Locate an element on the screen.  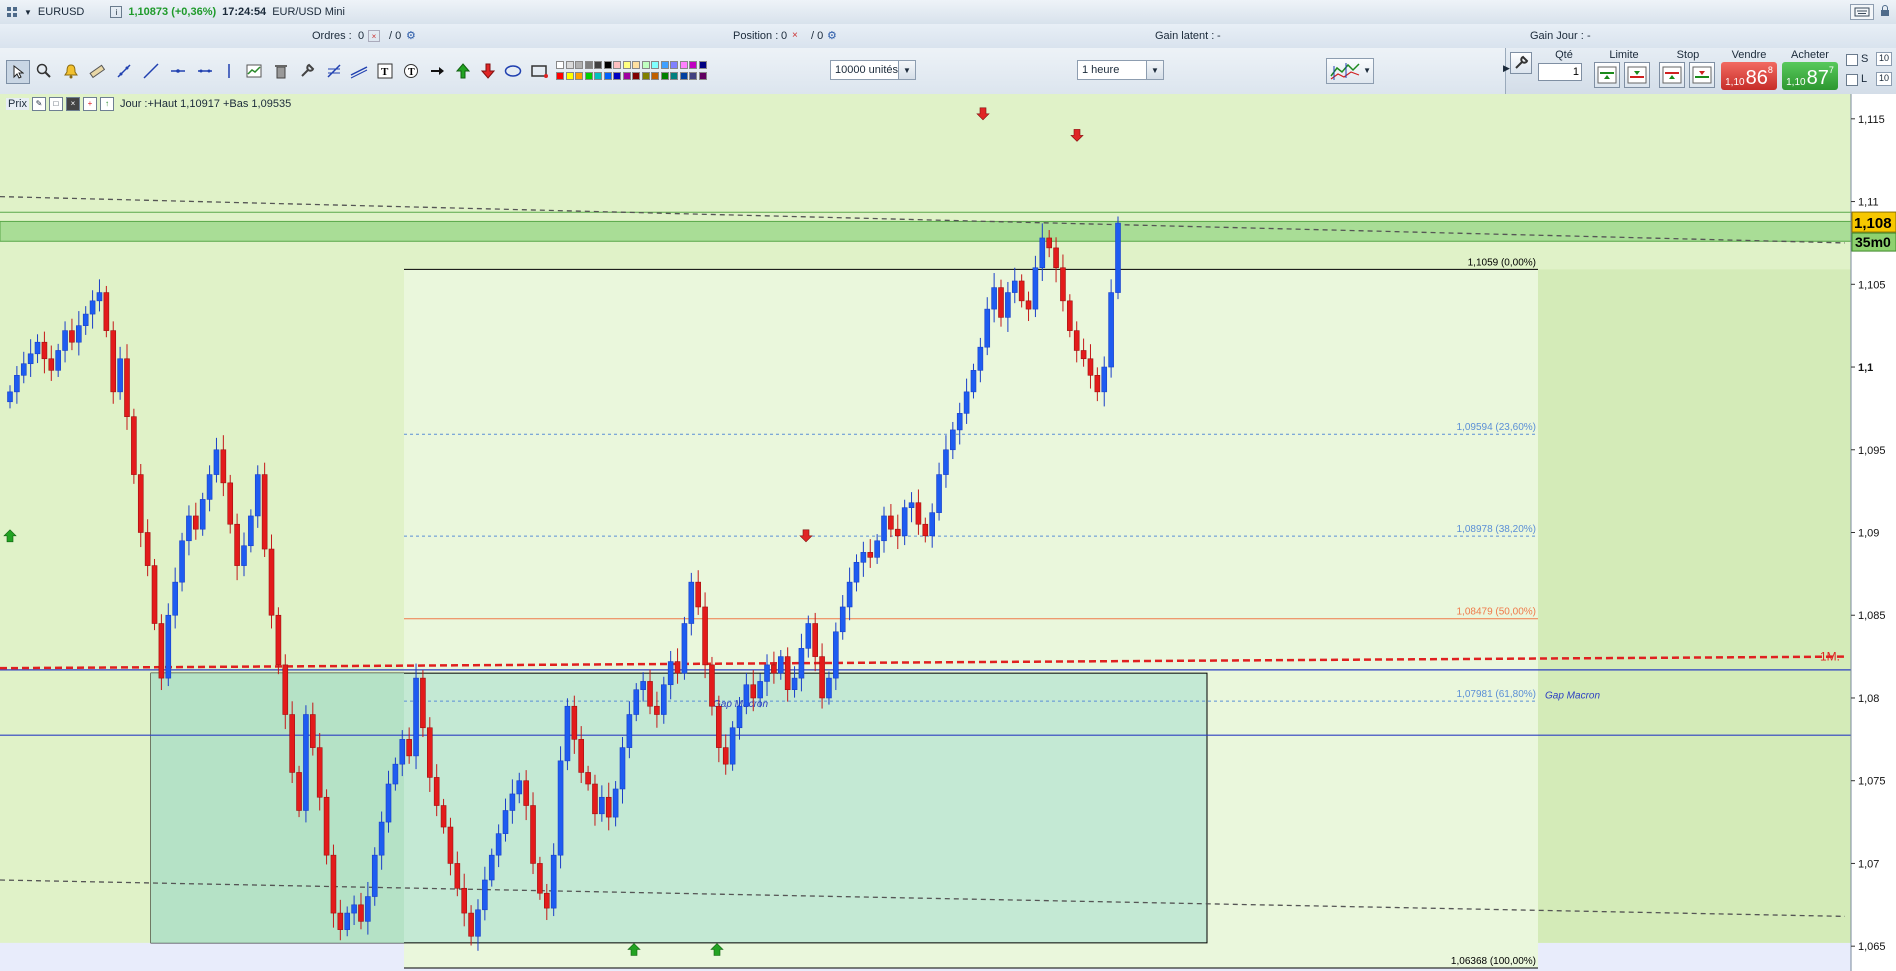
line-tool-icon is located at coordinates (124, 71).